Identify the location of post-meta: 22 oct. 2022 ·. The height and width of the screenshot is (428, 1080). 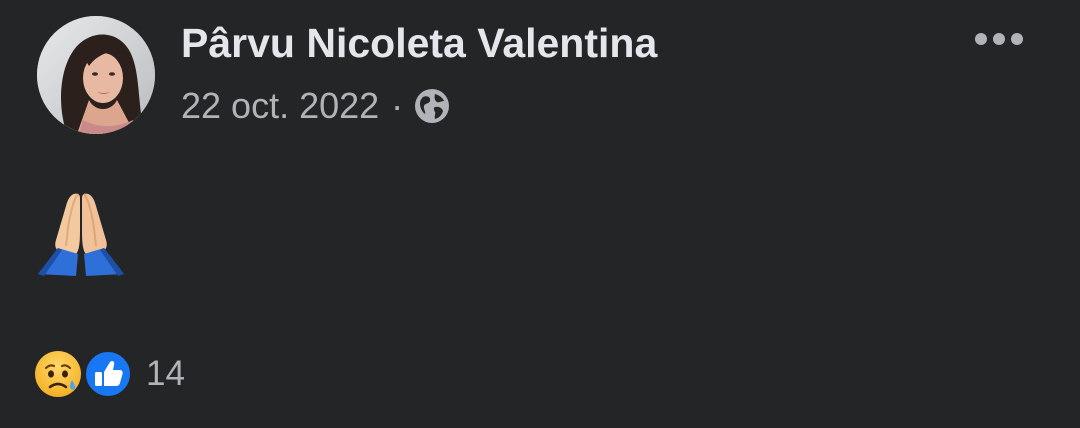
(316, 106).